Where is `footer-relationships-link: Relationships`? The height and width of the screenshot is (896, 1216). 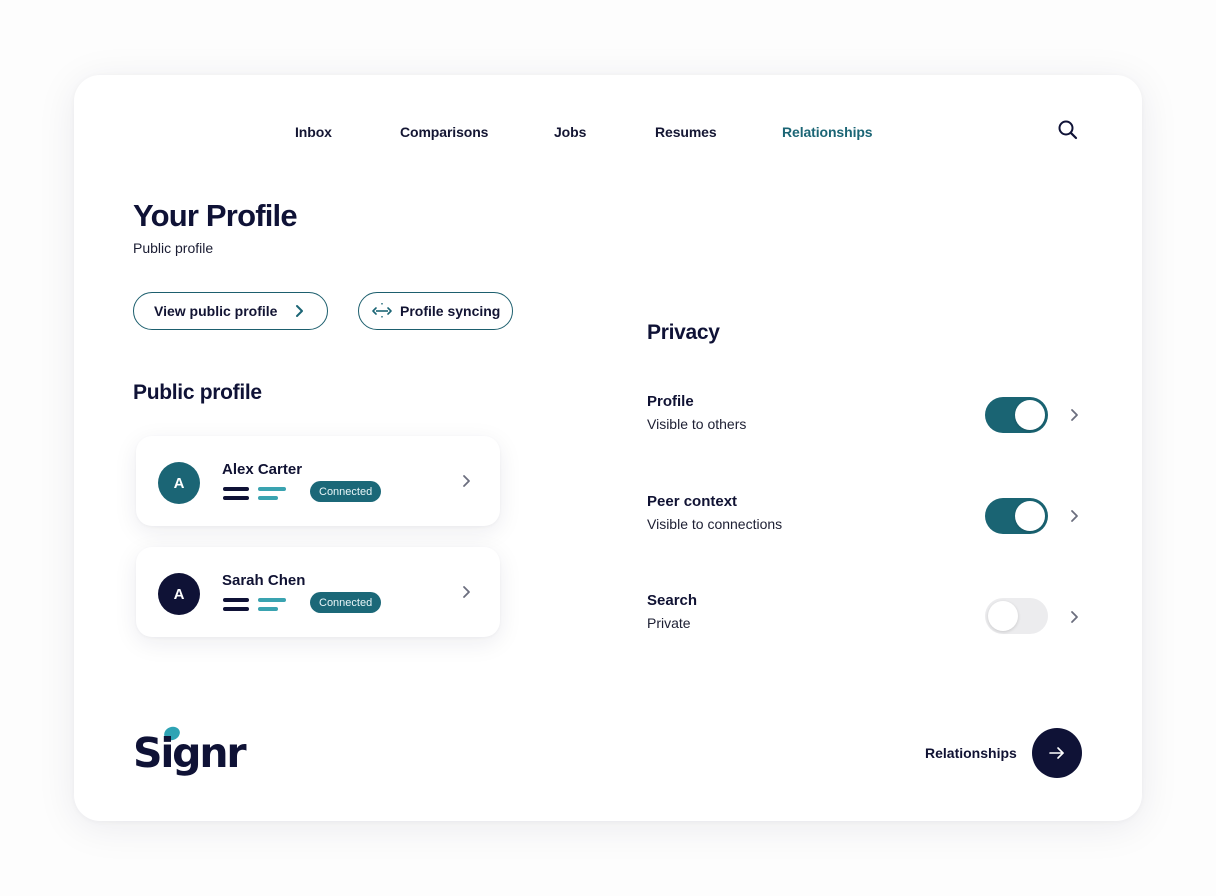
footer-relationships-link: Relationships is located at coordinates (971, 753).